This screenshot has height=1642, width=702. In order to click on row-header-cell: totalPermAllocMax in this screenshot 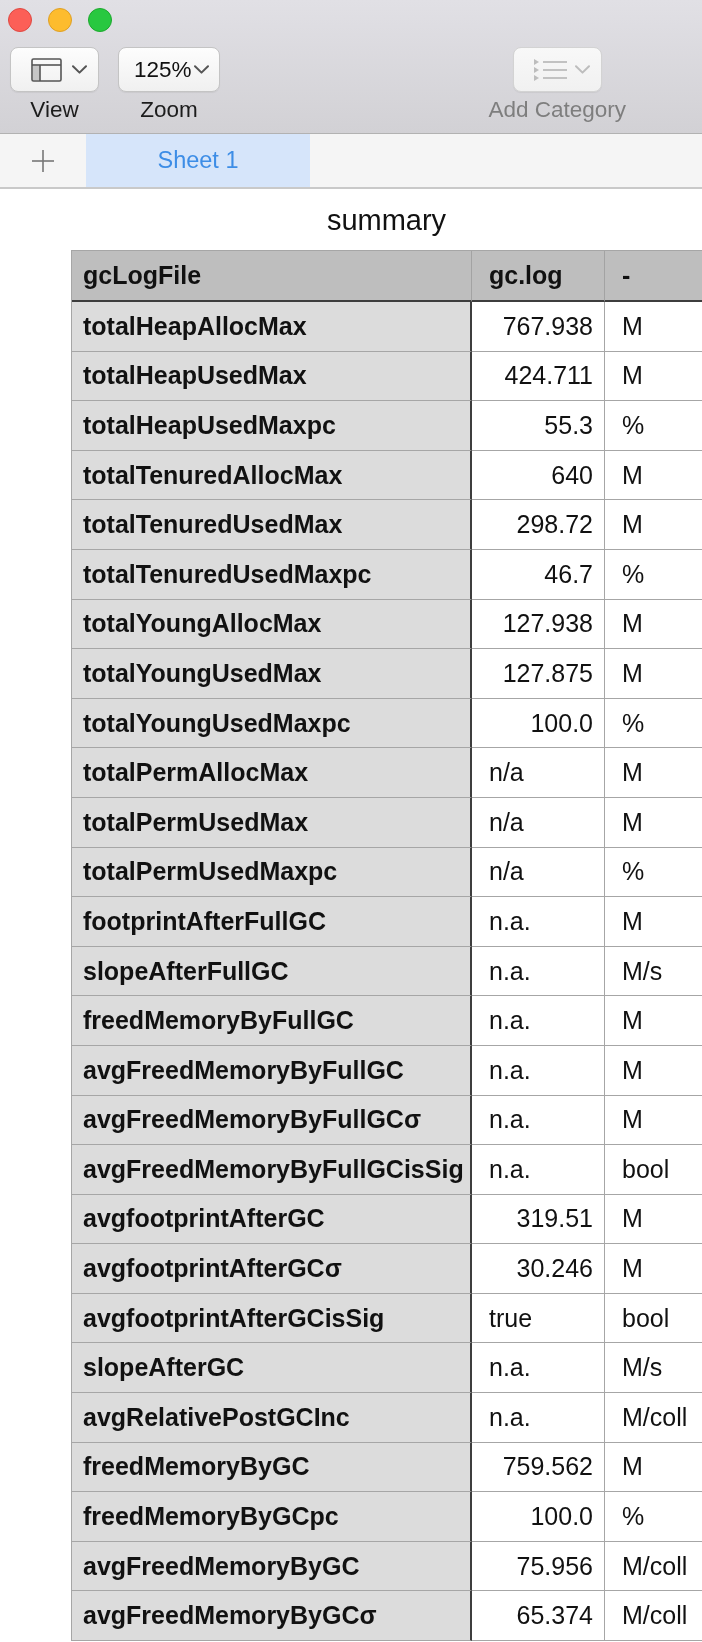, I will do `click(272, 773)`.